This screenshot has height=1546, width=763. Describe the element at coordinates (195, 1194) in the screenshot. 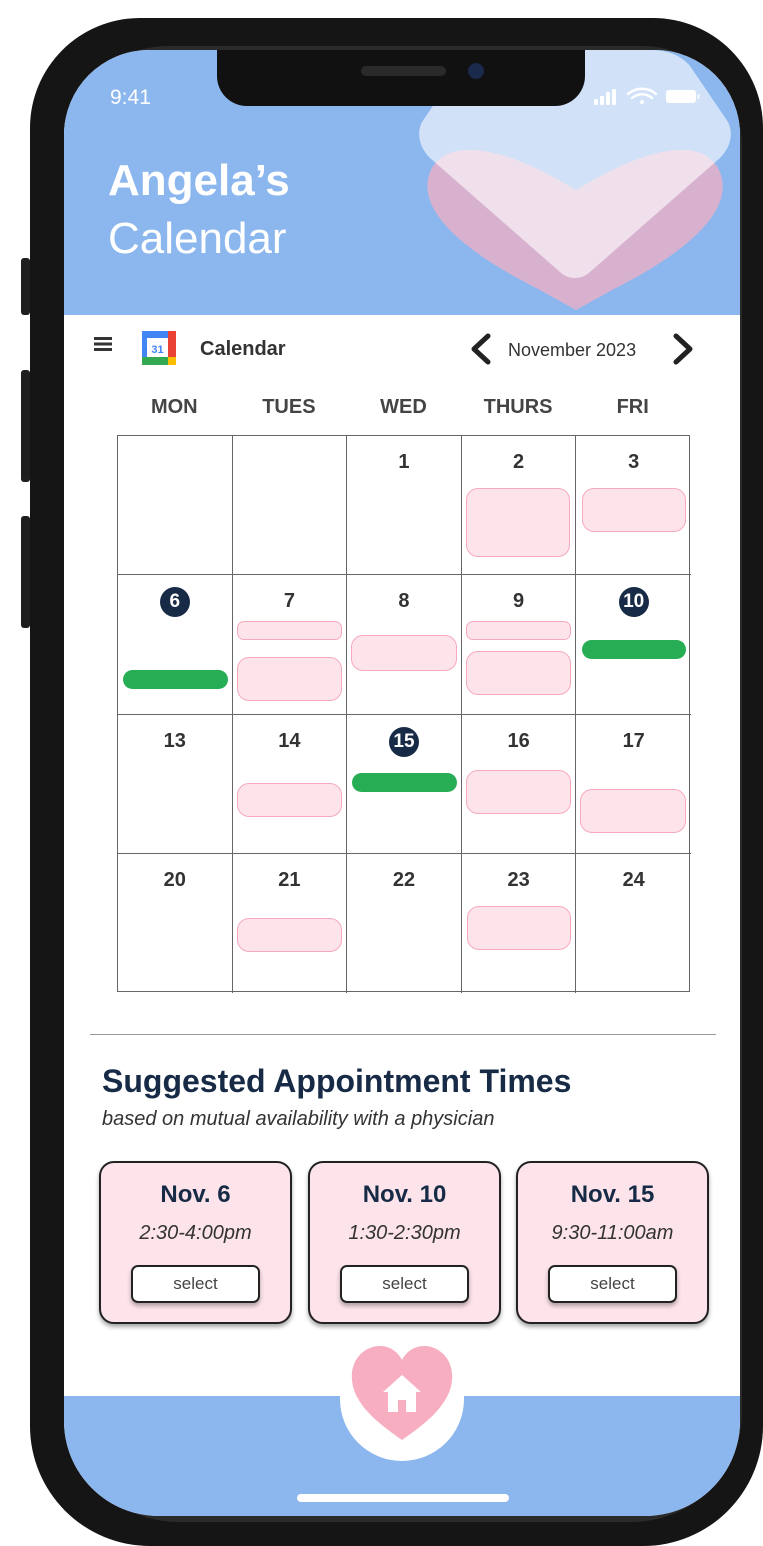

I see `suggestion-date: Nov. 6` at that location.